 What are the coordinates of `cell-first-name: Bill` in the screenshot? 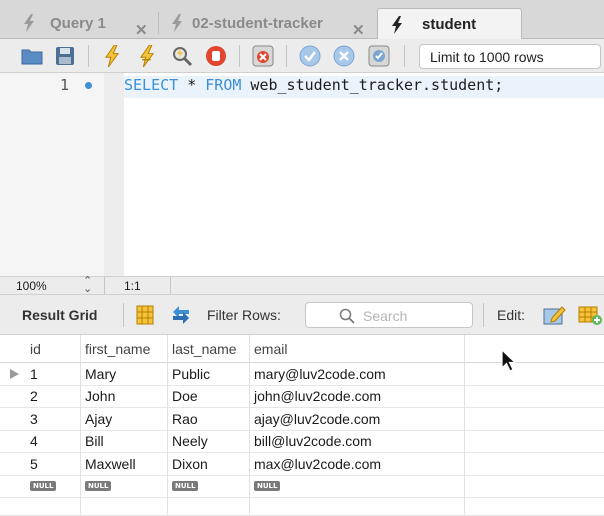 It's located at (124, 441).